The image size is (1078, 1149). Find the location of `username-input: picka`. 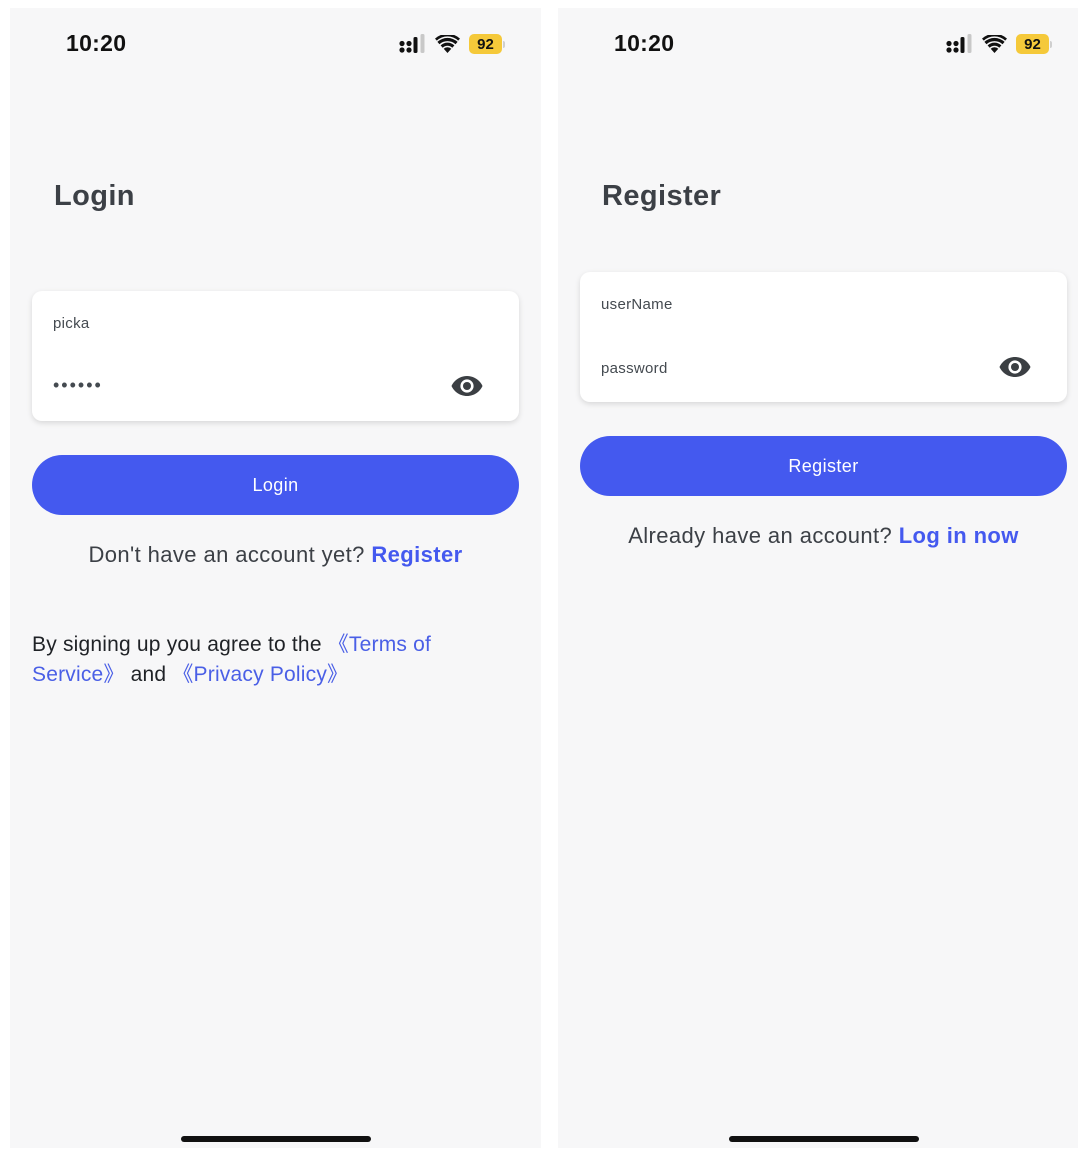

username-input: picka is located at coordinates (71, 323).